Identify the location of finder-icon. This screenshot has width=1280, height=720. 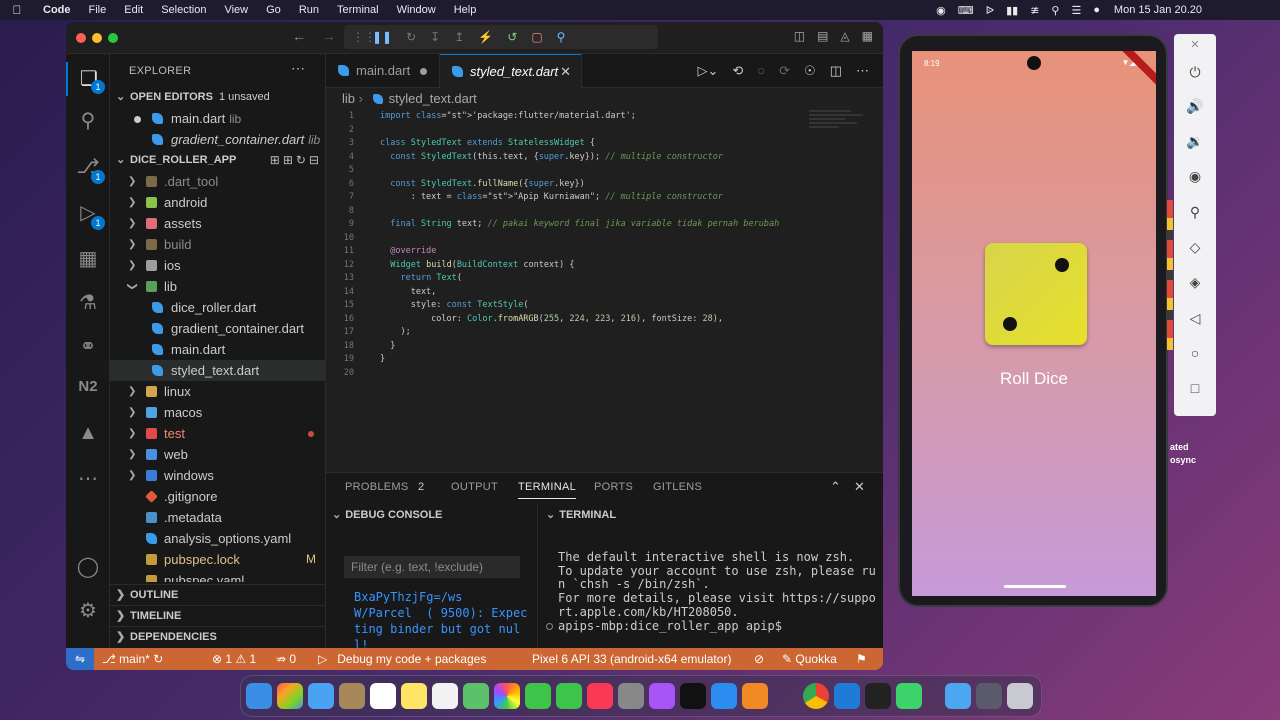
(259, 696).